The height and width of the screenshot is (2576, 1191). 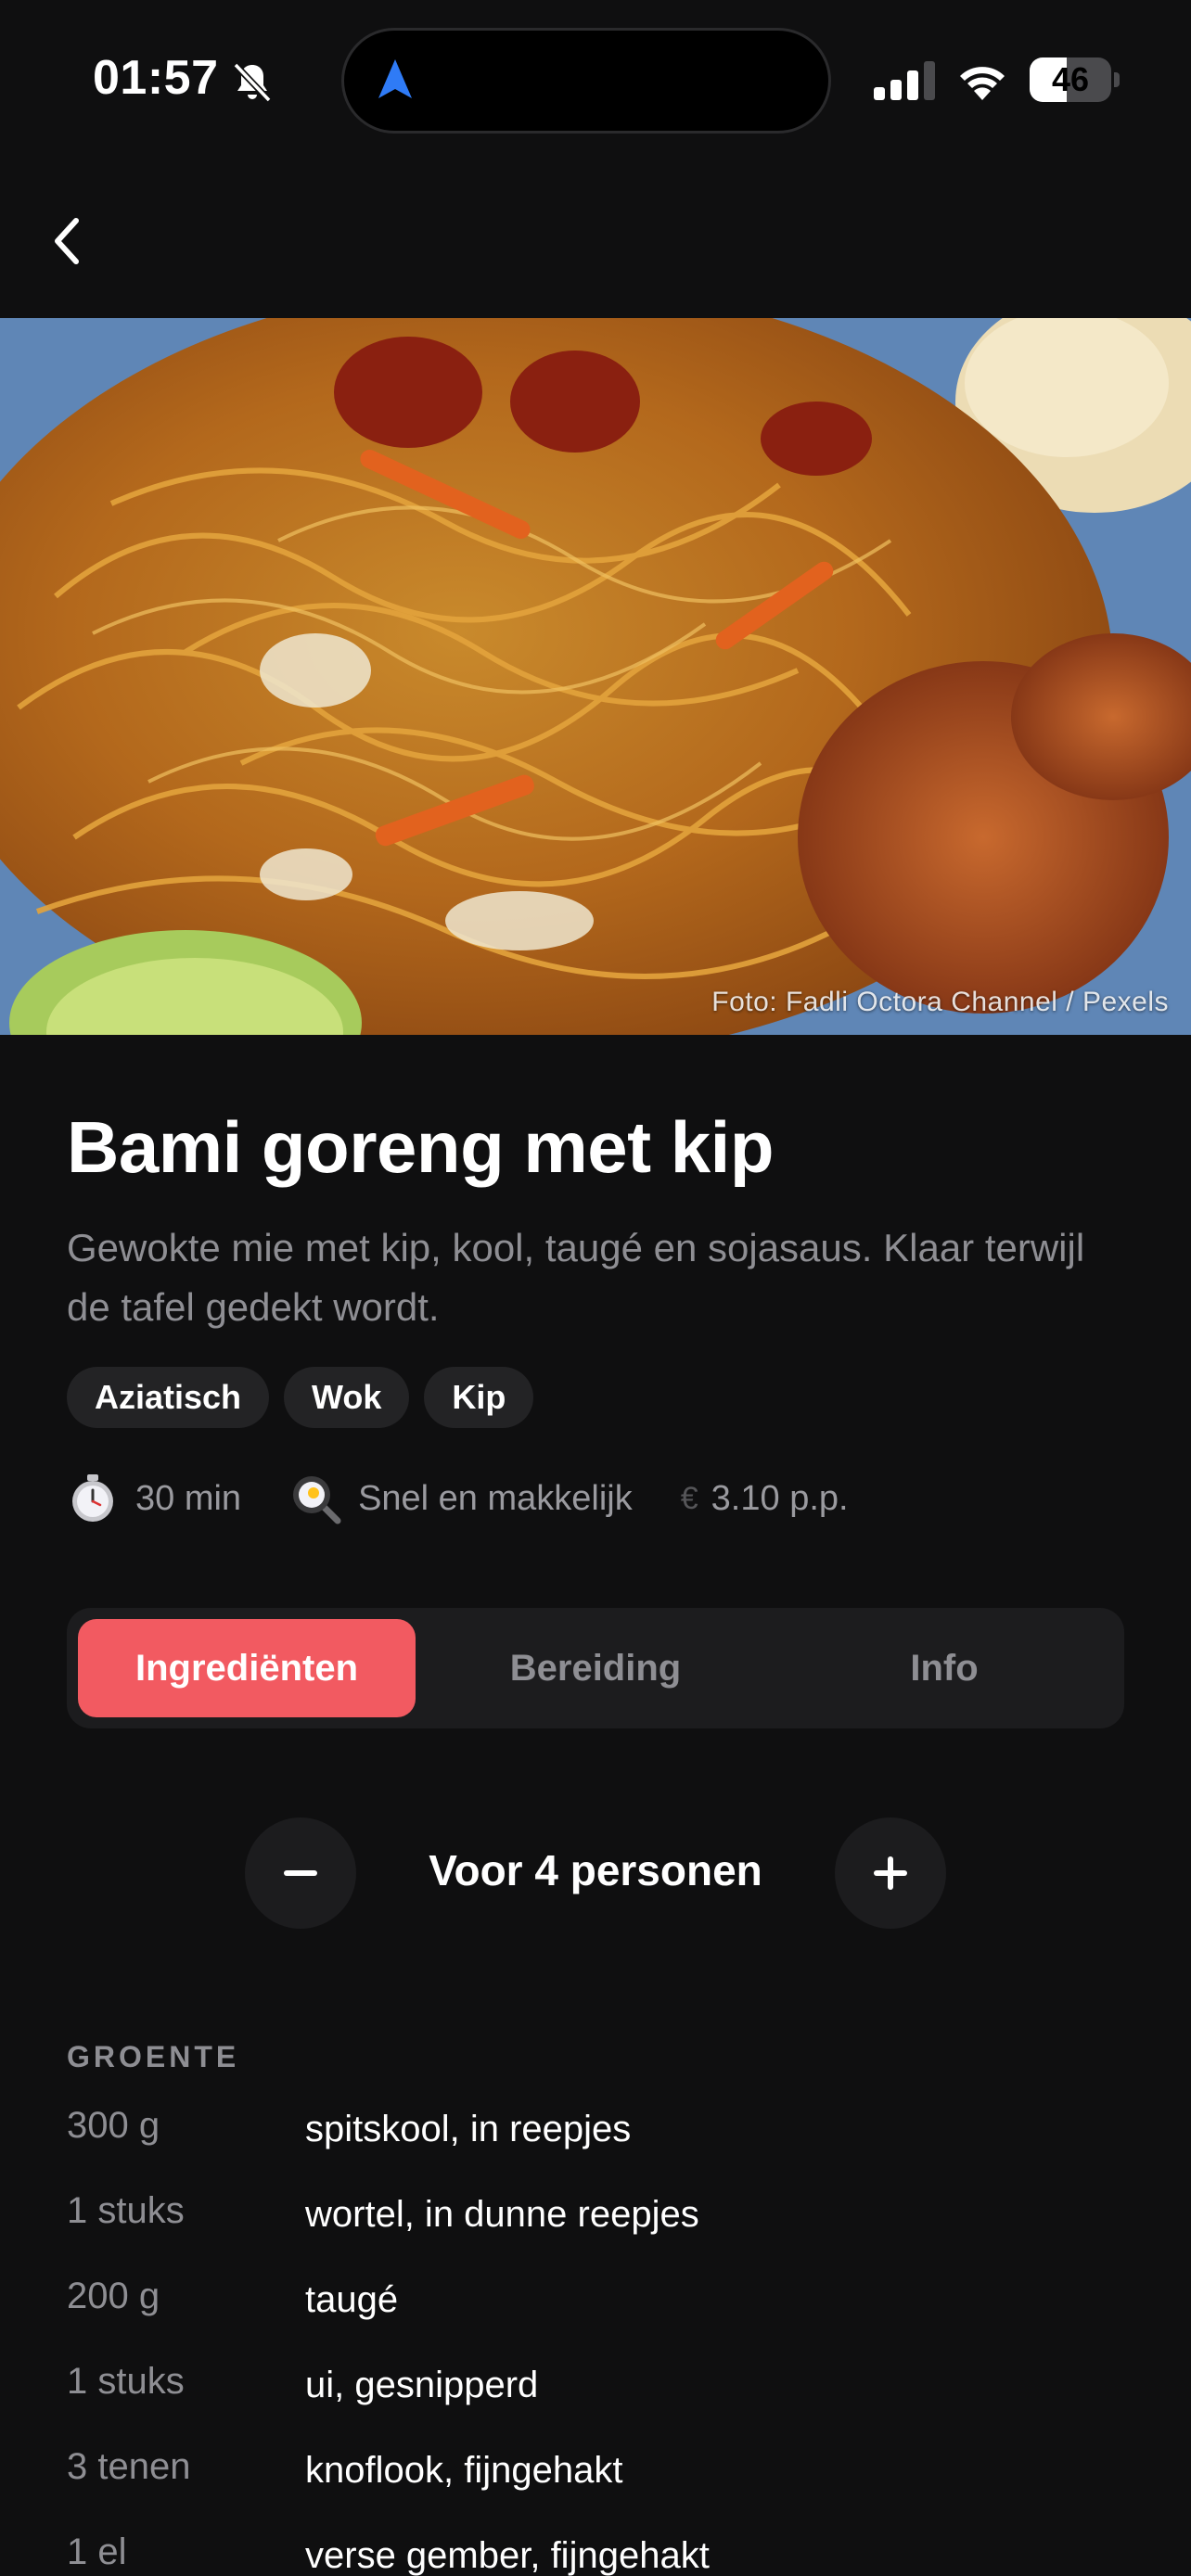 What do you see at coordinates (97, 2552) in the screenshot?
I see `ingredient-quantity: 1 el` at bounding box center [97, 2552].